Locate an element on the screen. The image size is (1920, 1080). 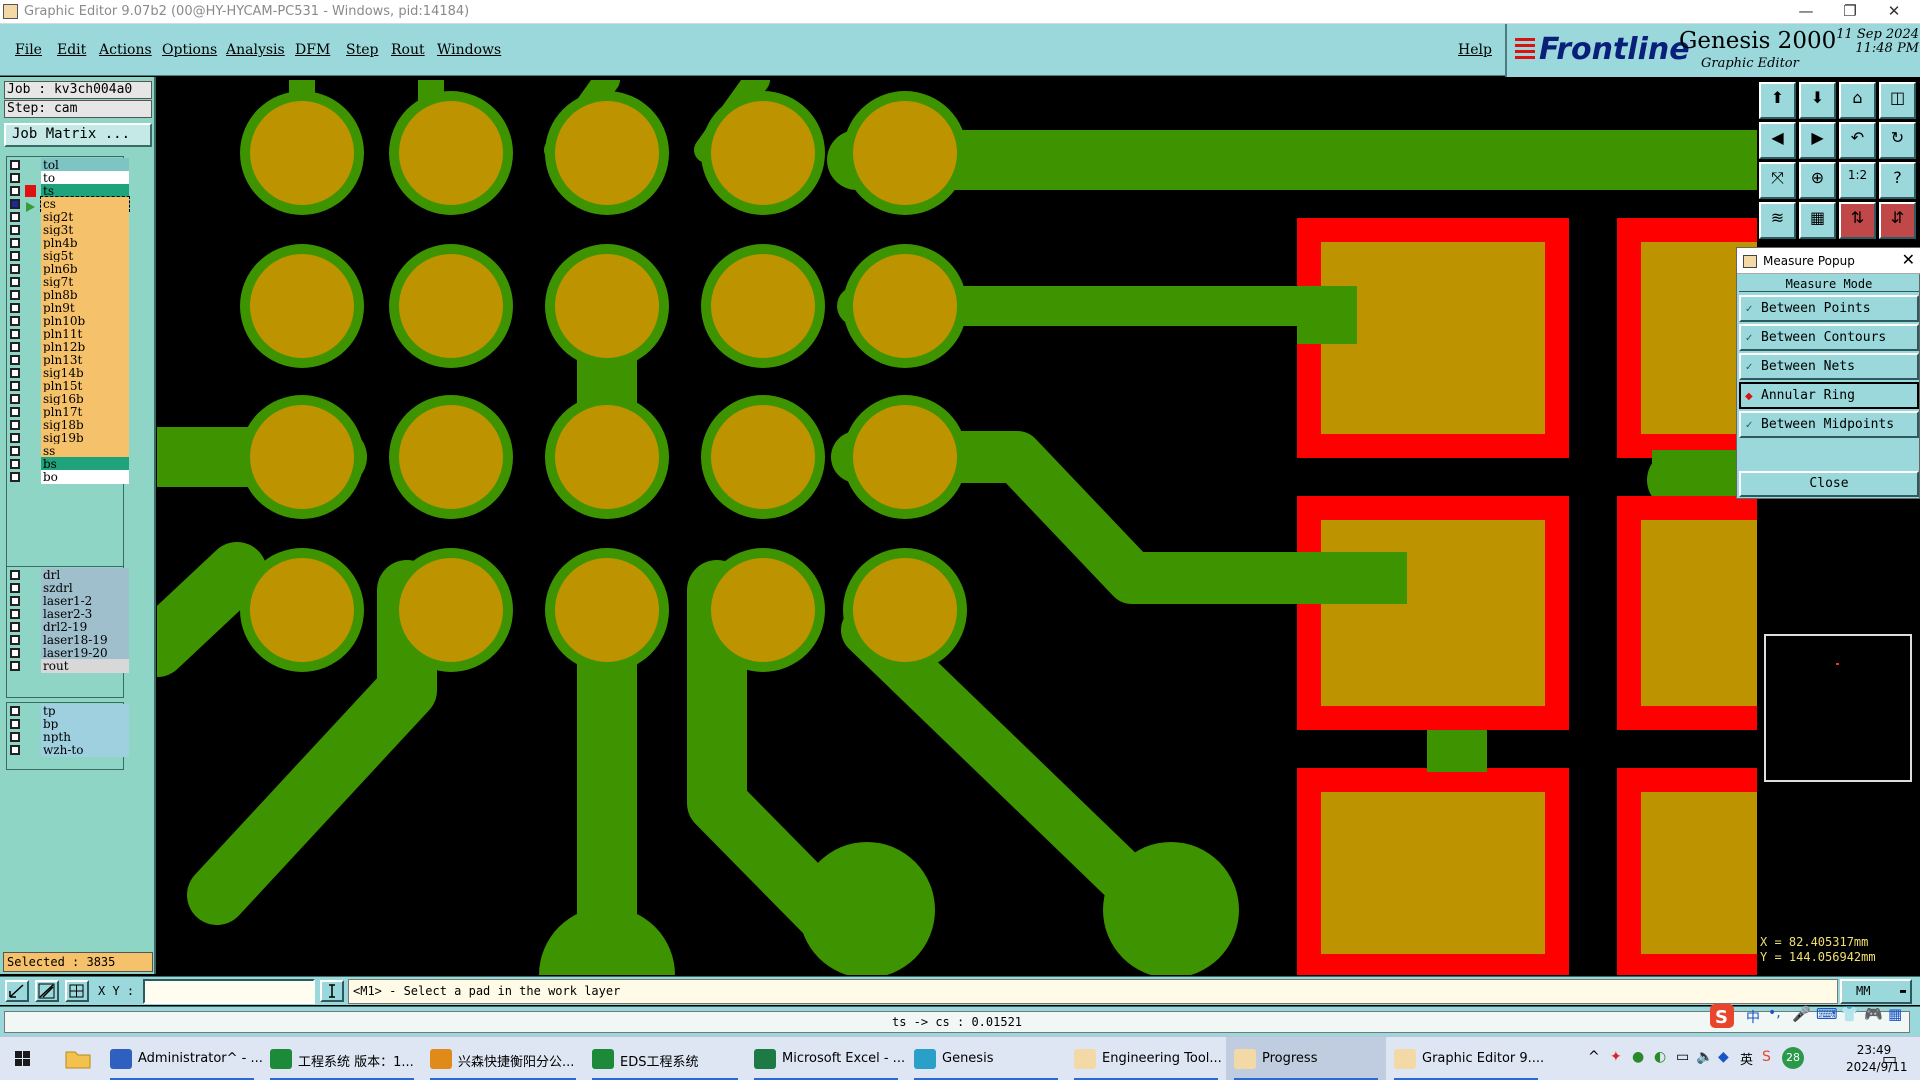
fit-screen-button: ⤧ is located at coordinates (1777, 180).